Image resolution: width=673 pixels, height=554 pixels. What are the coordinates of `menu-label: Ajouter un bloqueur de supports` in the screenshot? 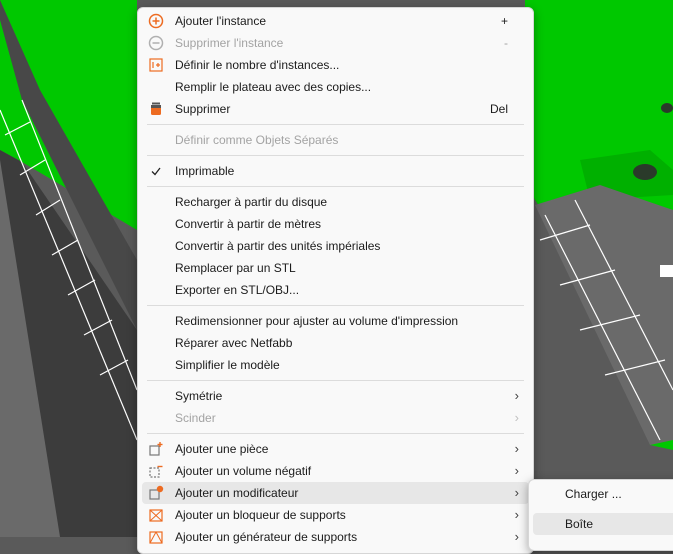 It's located at (260, 515).